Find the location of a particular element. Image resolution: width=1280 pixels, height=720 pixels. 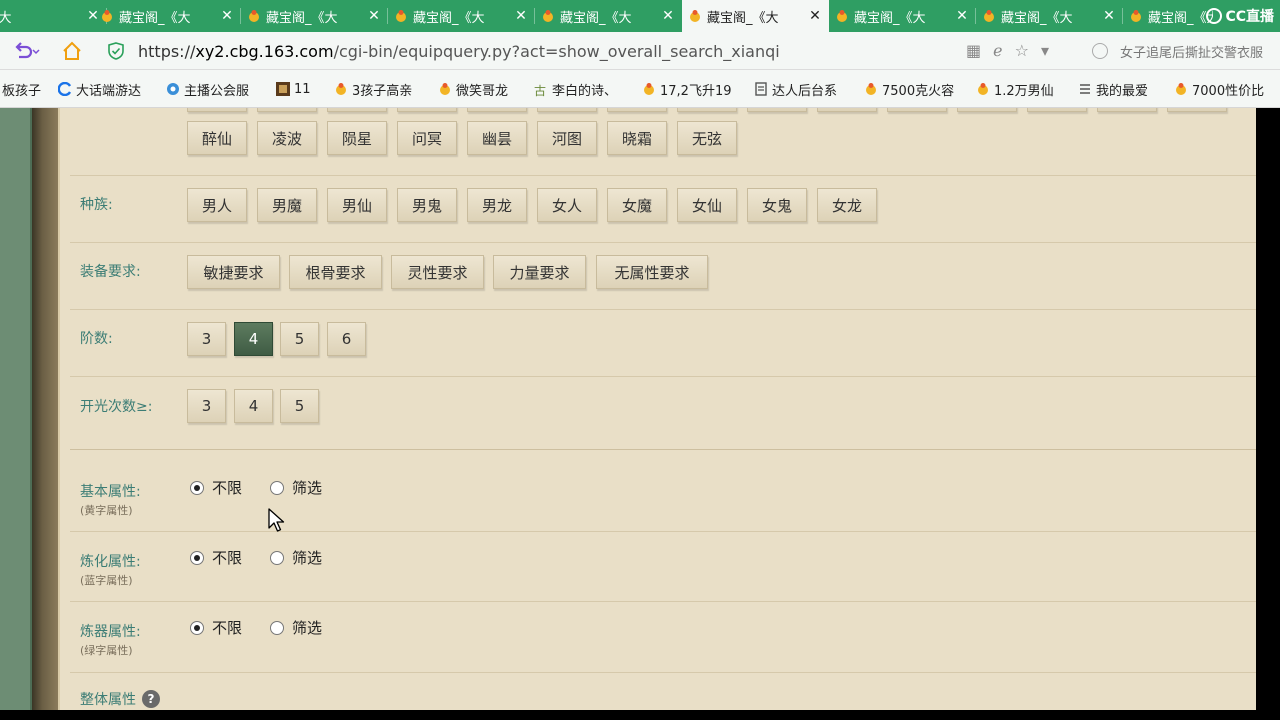

xianqi-name-option: 河图 is located at coordinates (567, 138).